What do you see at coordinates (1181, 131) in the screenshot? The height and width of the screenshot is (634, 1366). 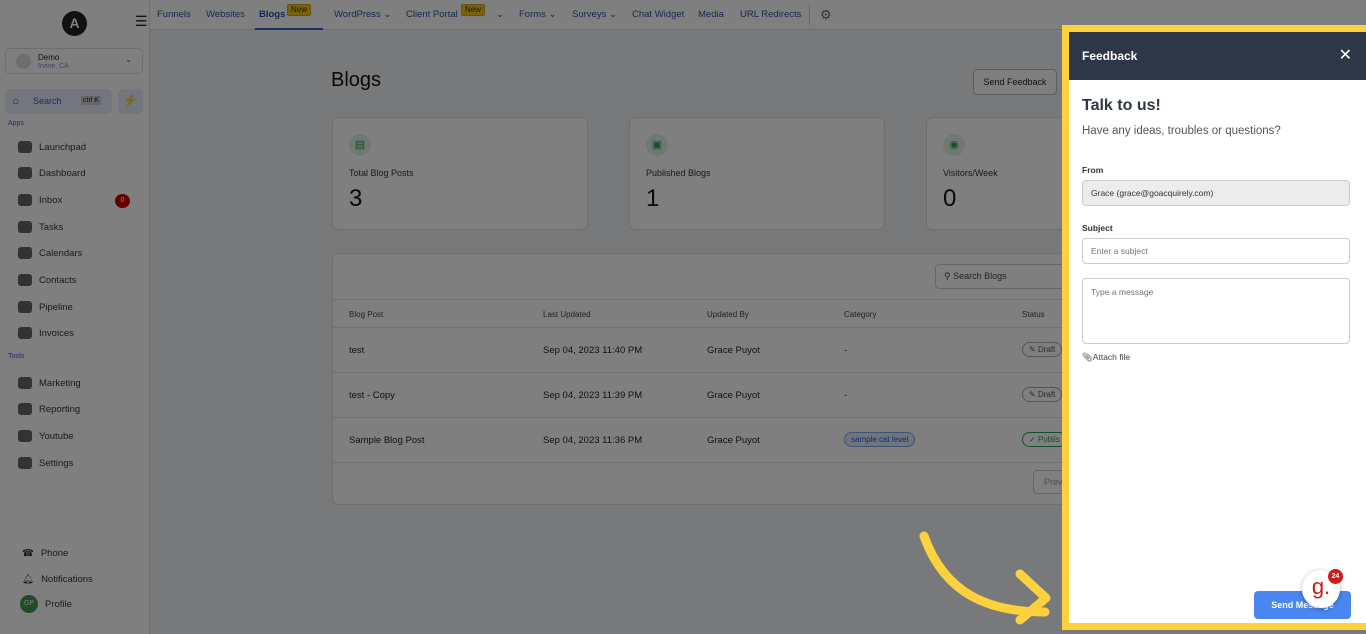 I see `feedback-subtitle: Have any ideas, troubles or questions?` at bounding box center [1181, 131].